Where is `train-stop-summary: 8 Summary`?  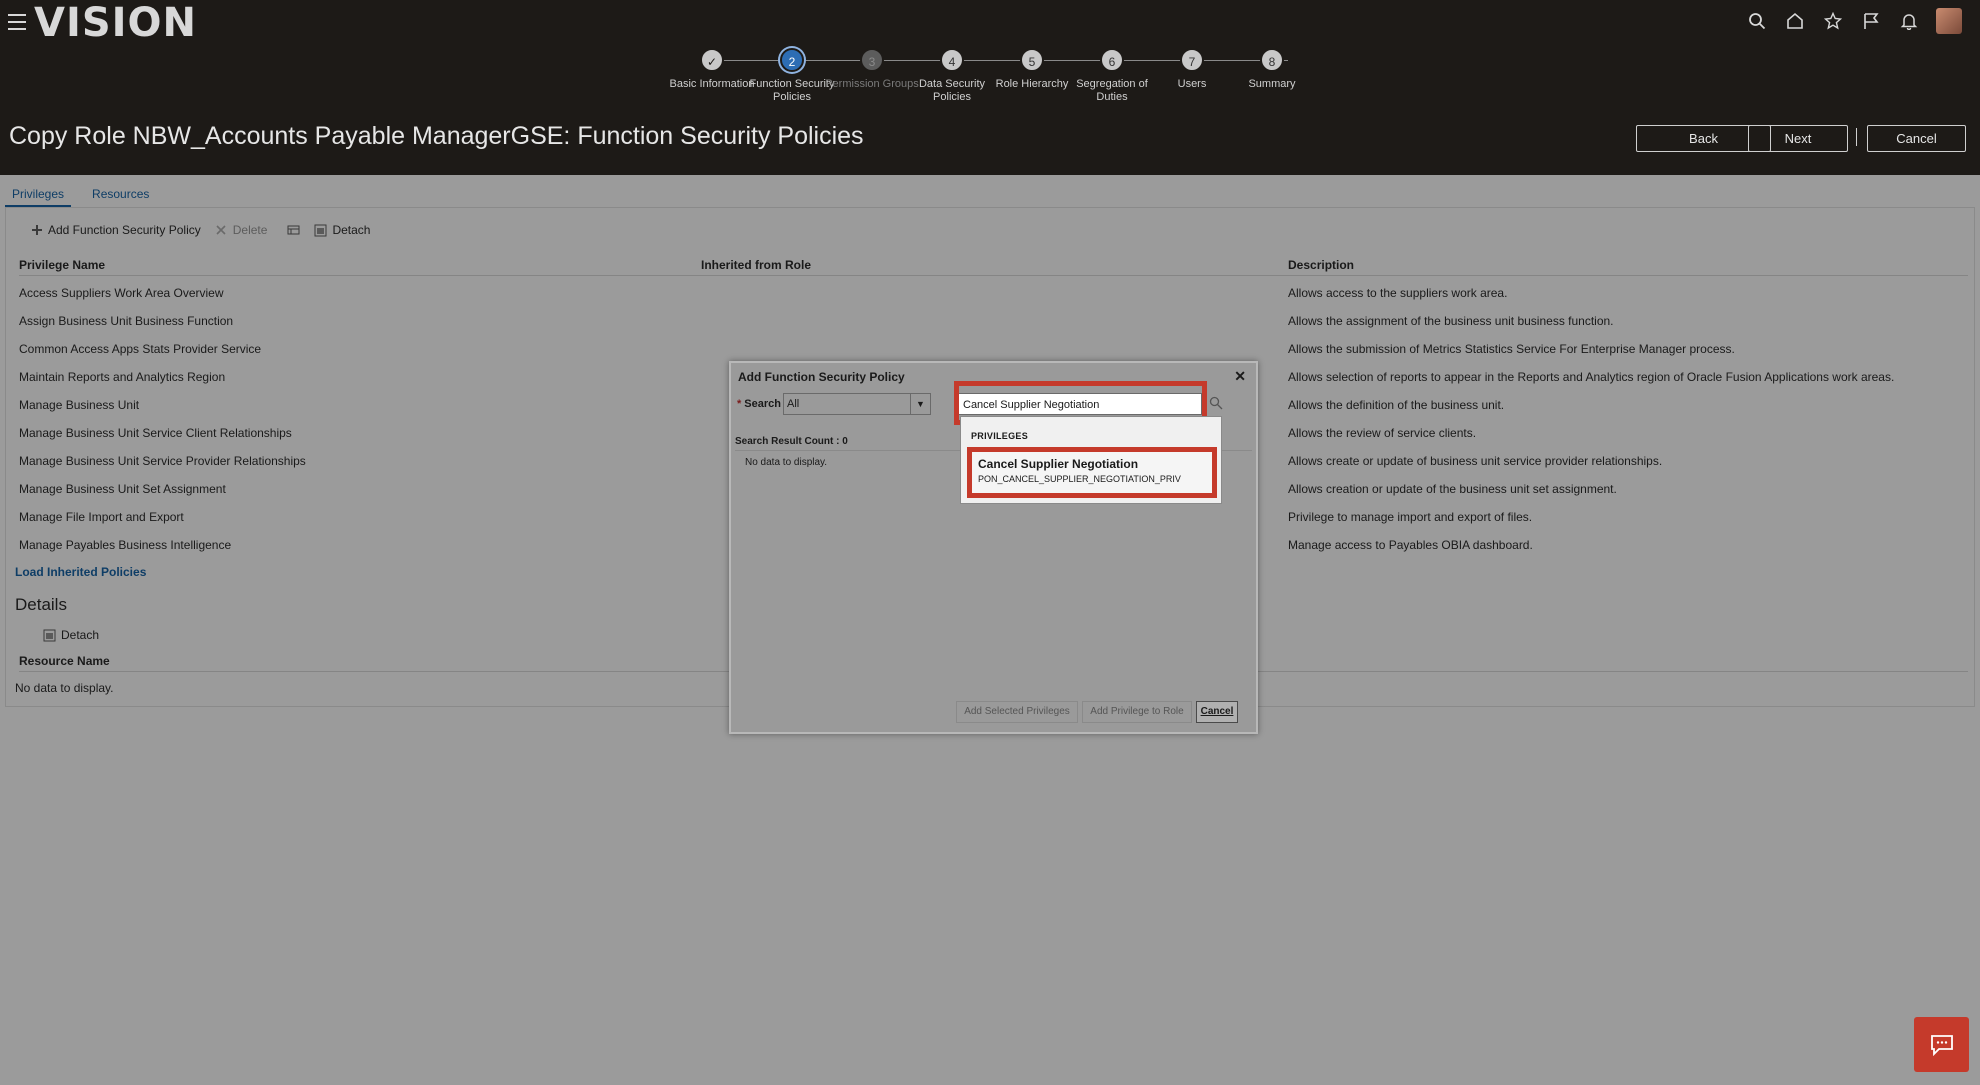 train-stop-summary: 8 Summary is located at coordinates (1272, 69).